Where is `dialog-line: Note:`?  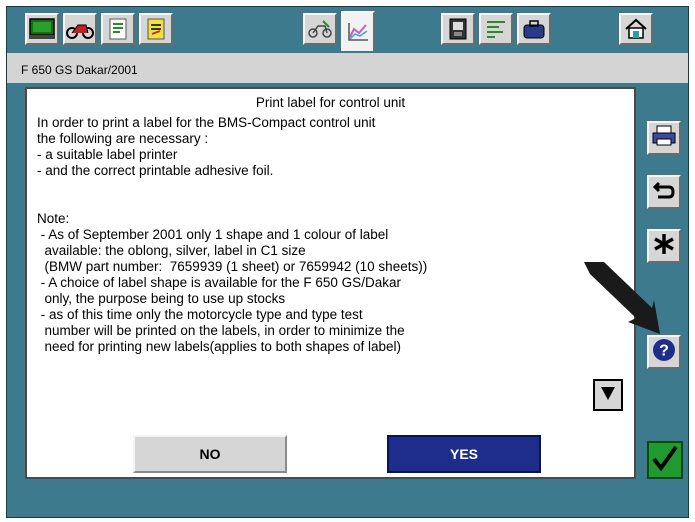
dialog-line: Note: is located at coordinates (53, 218).